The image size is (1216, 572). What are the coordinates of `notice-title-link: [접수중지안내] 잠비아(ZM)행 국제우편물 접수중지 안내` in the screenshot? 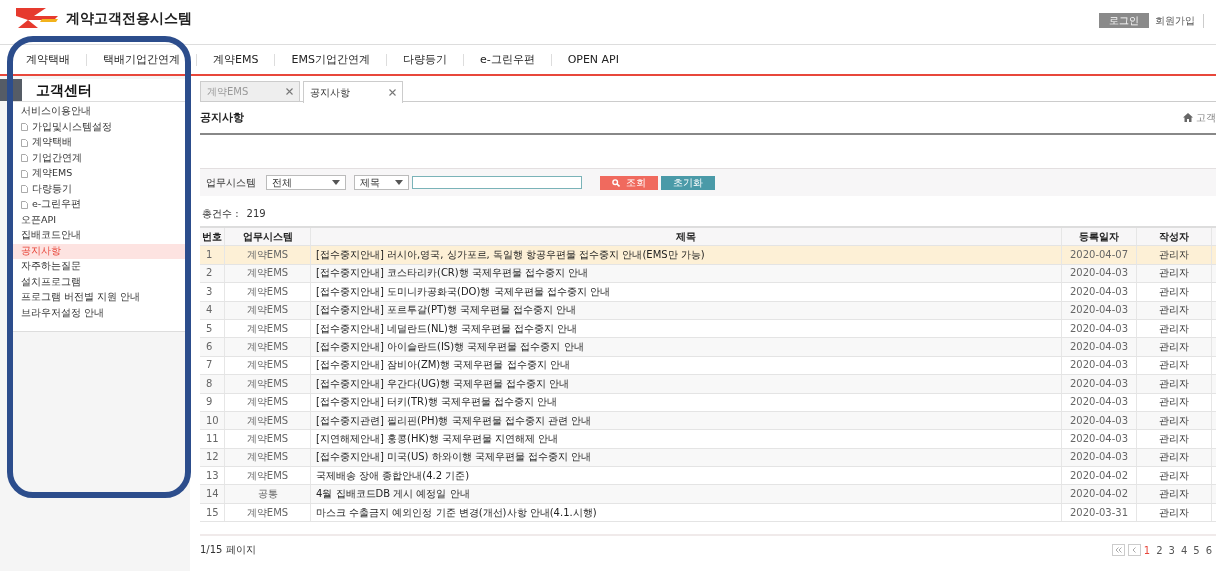 It's located at (443, 365).